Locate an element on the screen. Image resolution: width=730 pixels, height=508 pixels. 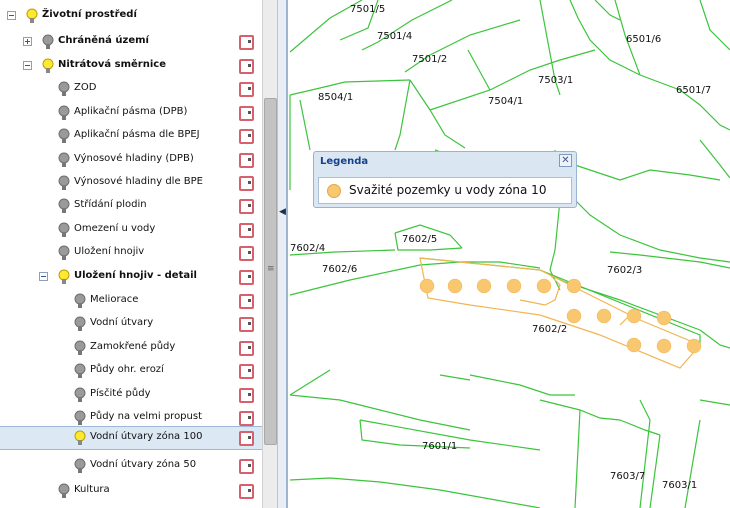
parcel-label: 6501/7 is located at coordinates (693, 90).